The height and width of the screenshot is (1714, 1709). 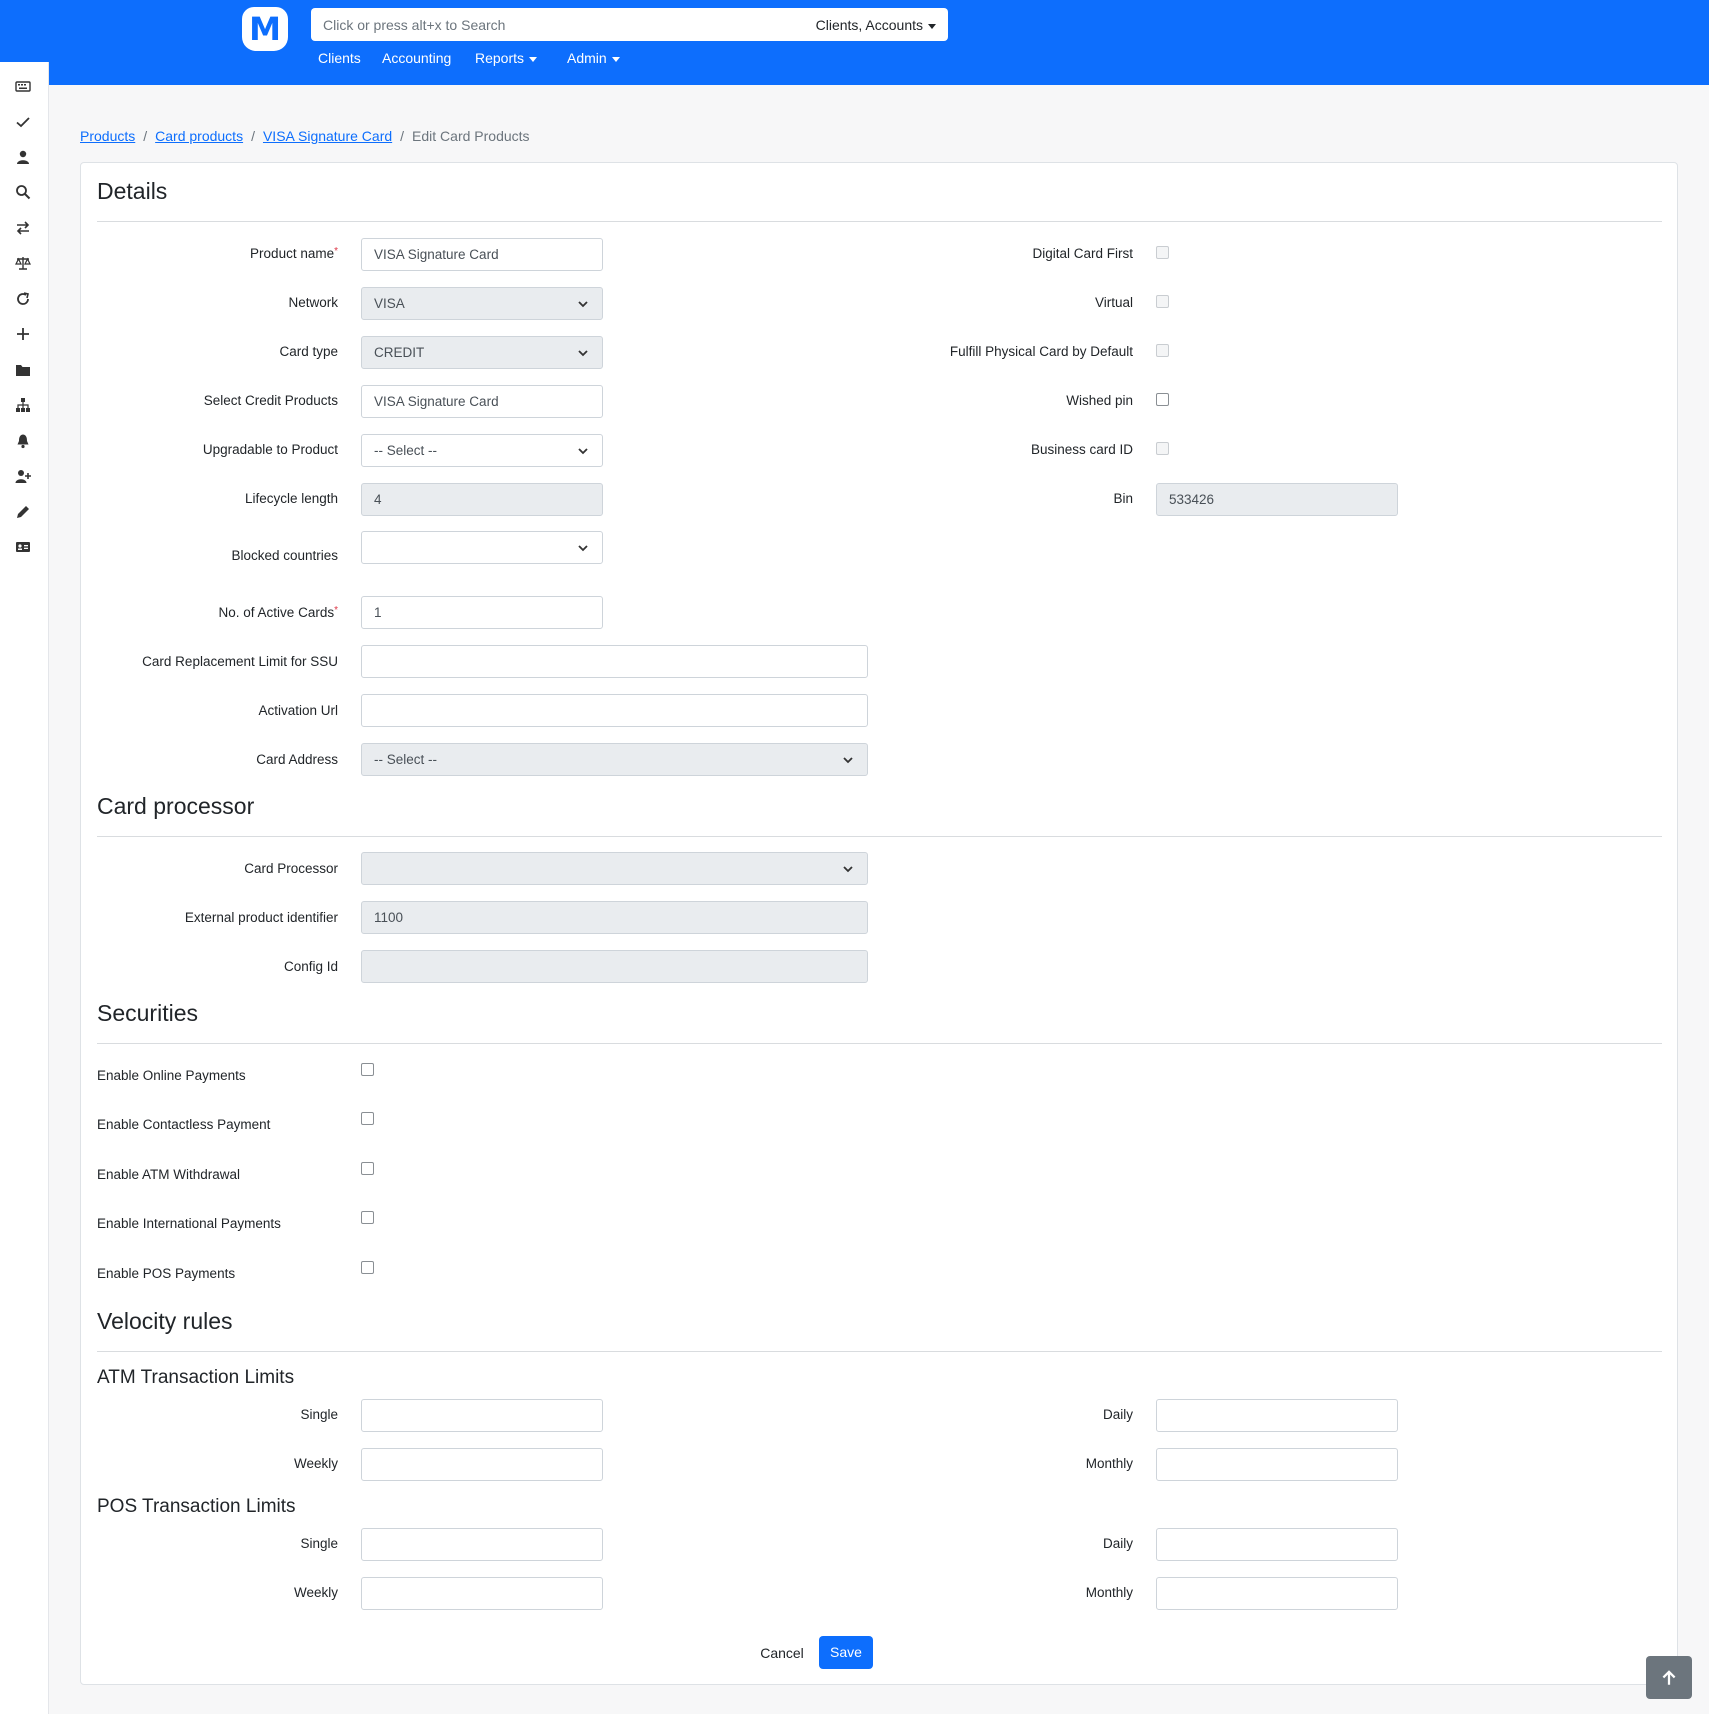 What do you see at coordinates (265, 29) in the screenshot?
I see `app-logo: M` at bounding box center [265, 29].